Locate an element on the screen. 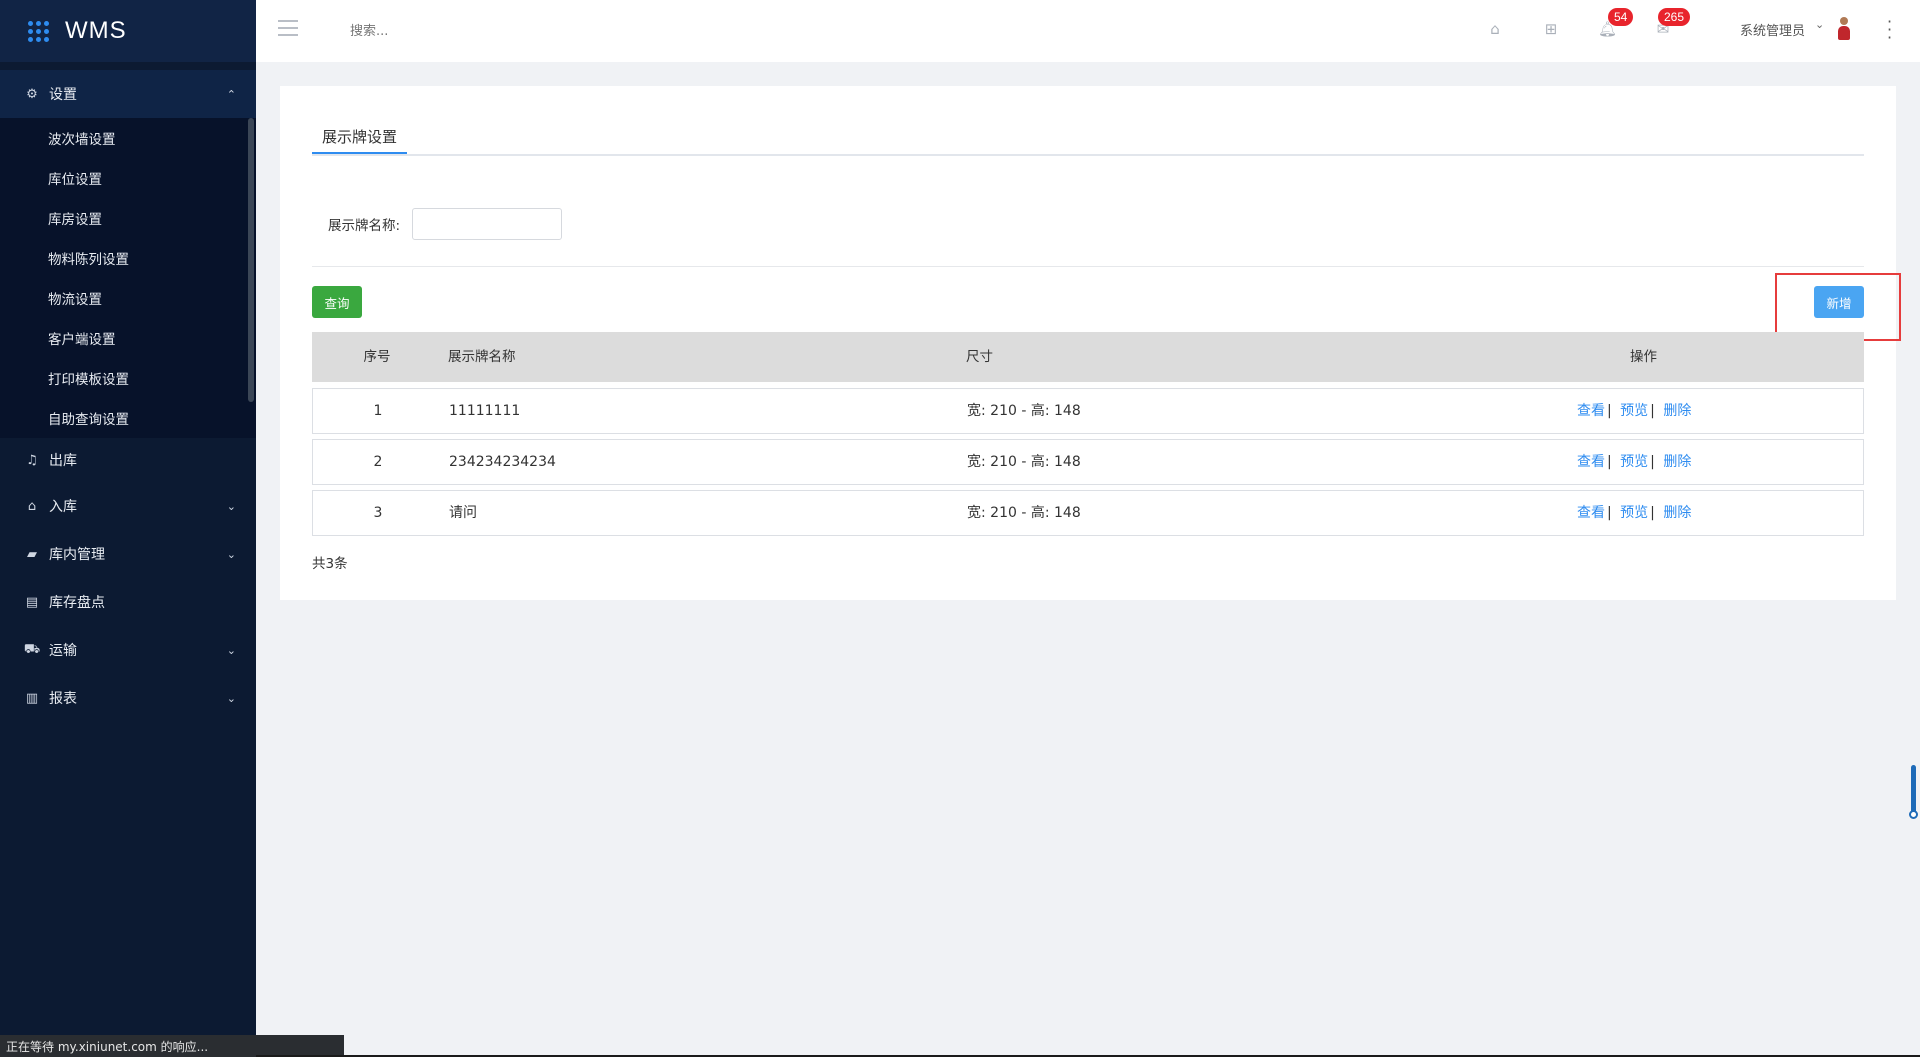  message-count-badge: 265 is located at coordinates (1674, 17).